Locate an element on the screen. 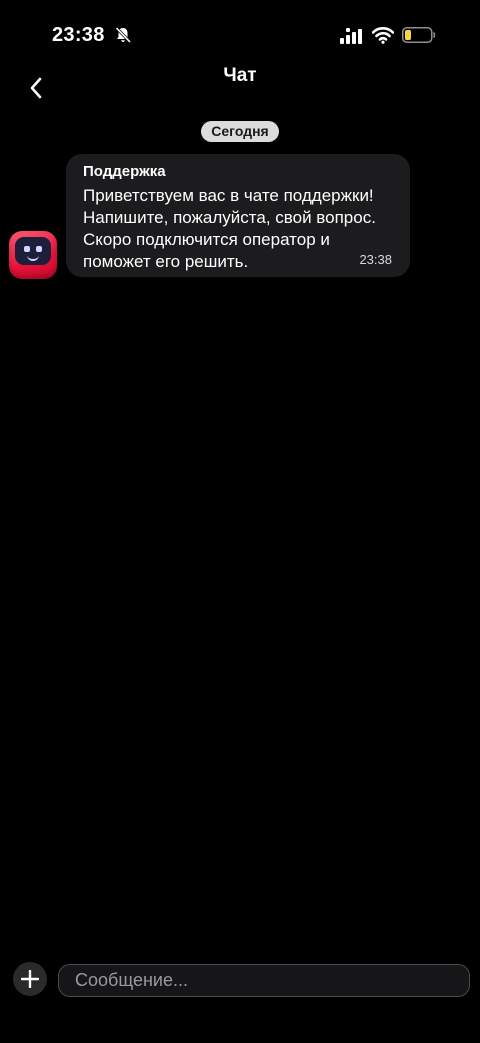 This screenshot has height=1043, width=480. bell-off-icon is located at coordinates (123, 35).